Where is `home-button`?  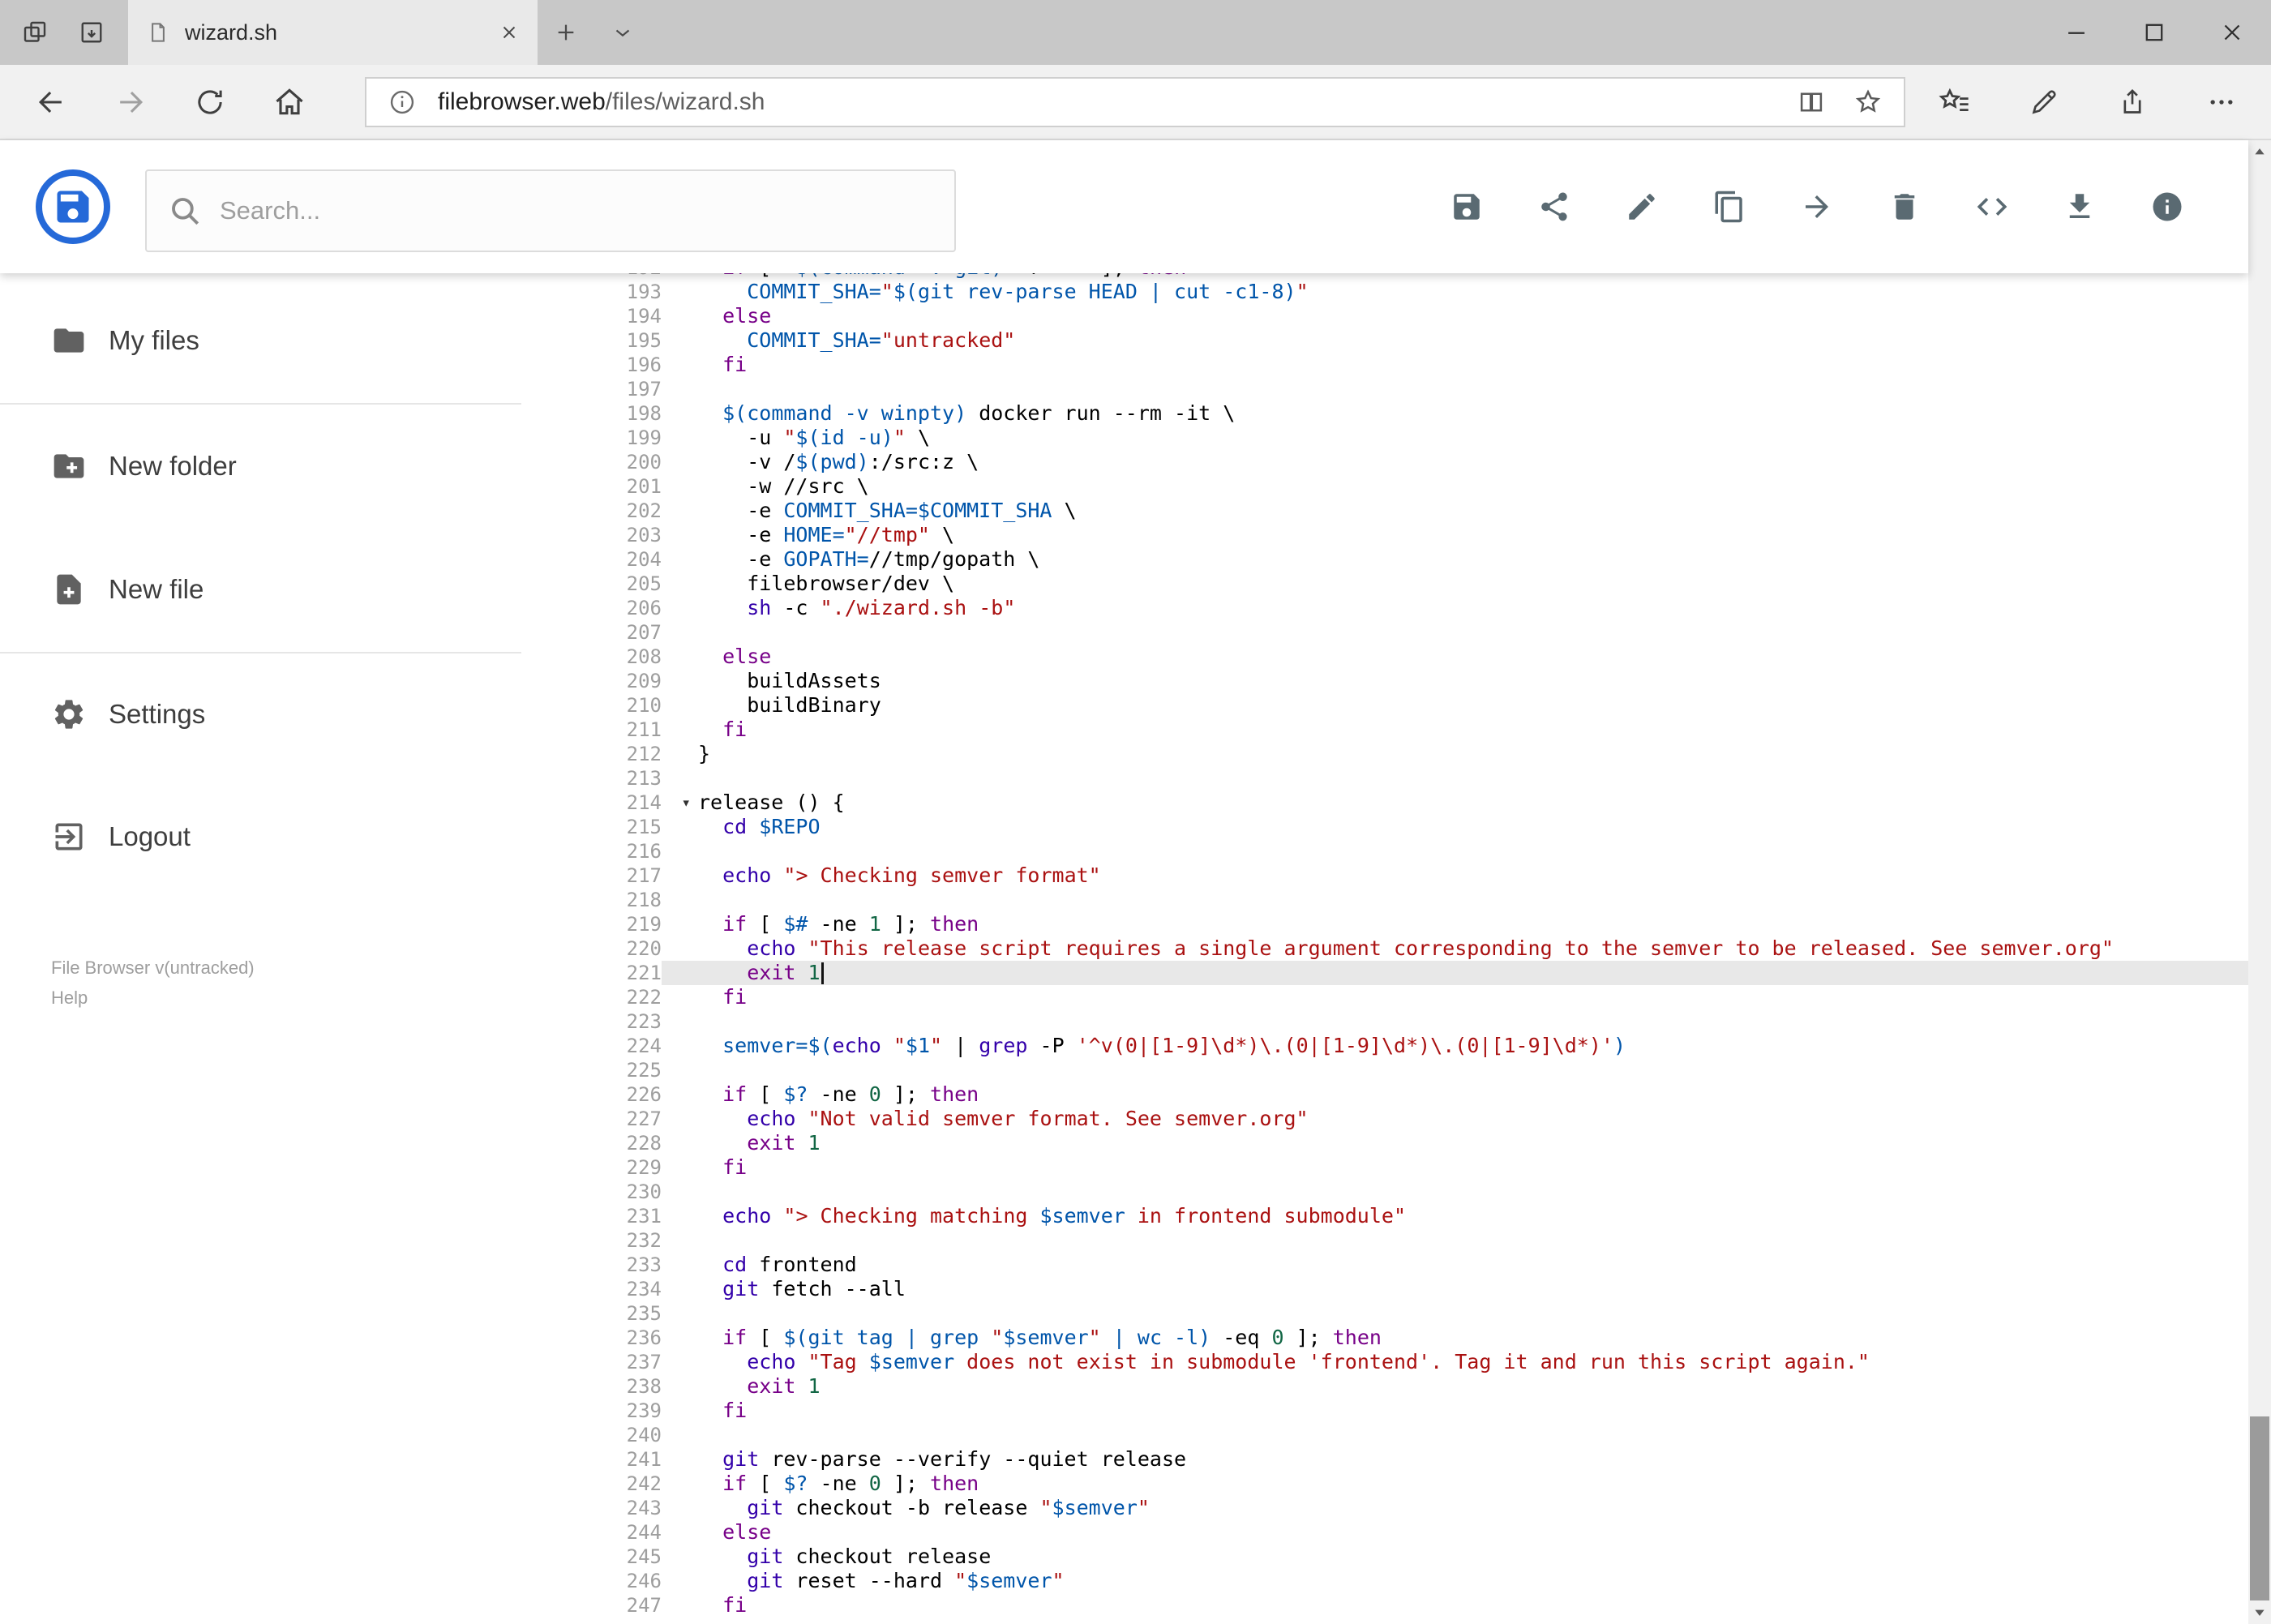 home-button is located at coordinates (289, 102).